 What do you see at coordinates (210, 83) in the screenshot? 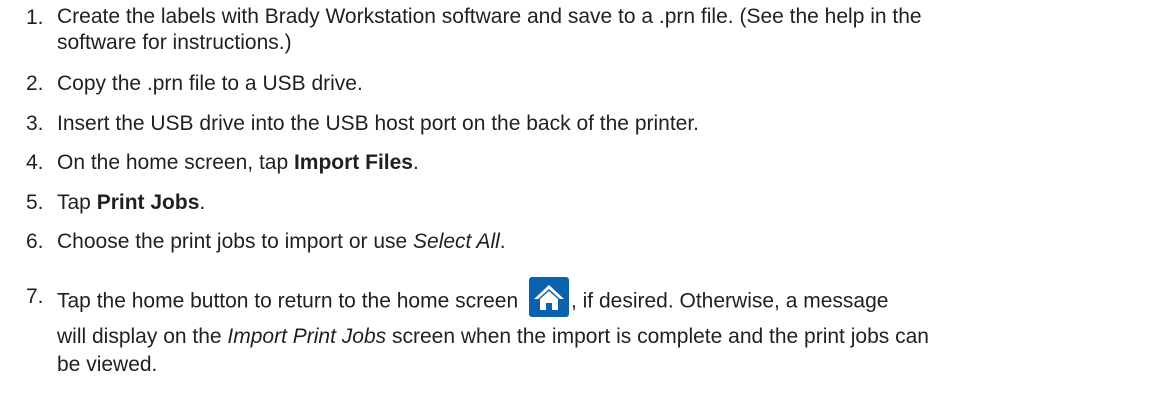
I see `step-text: Copy the .prn file to a USB drive.` at bounding box center [210, 83].